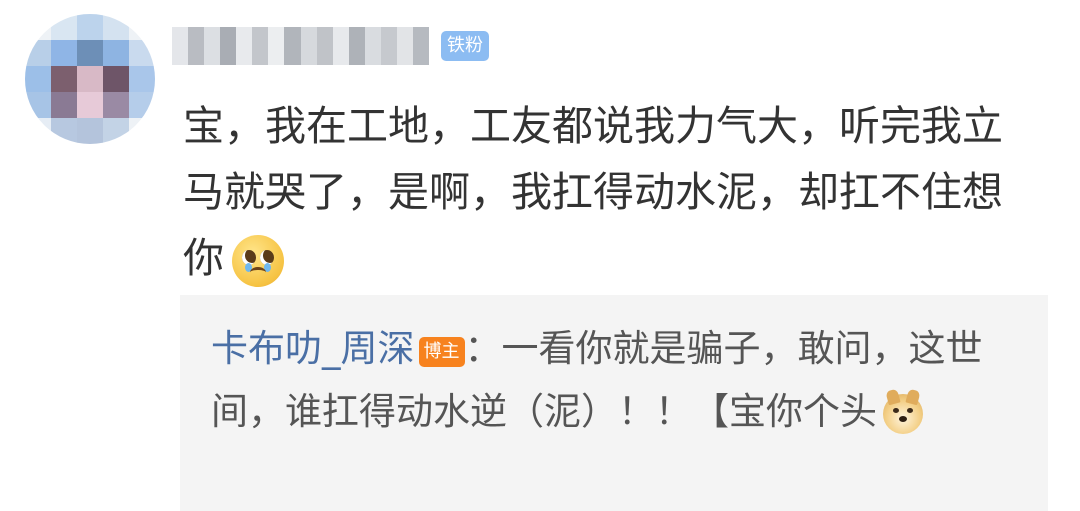 This screenshot has width=1080, height=511. I want to click on pleading-face-icon, so click(258, 261).